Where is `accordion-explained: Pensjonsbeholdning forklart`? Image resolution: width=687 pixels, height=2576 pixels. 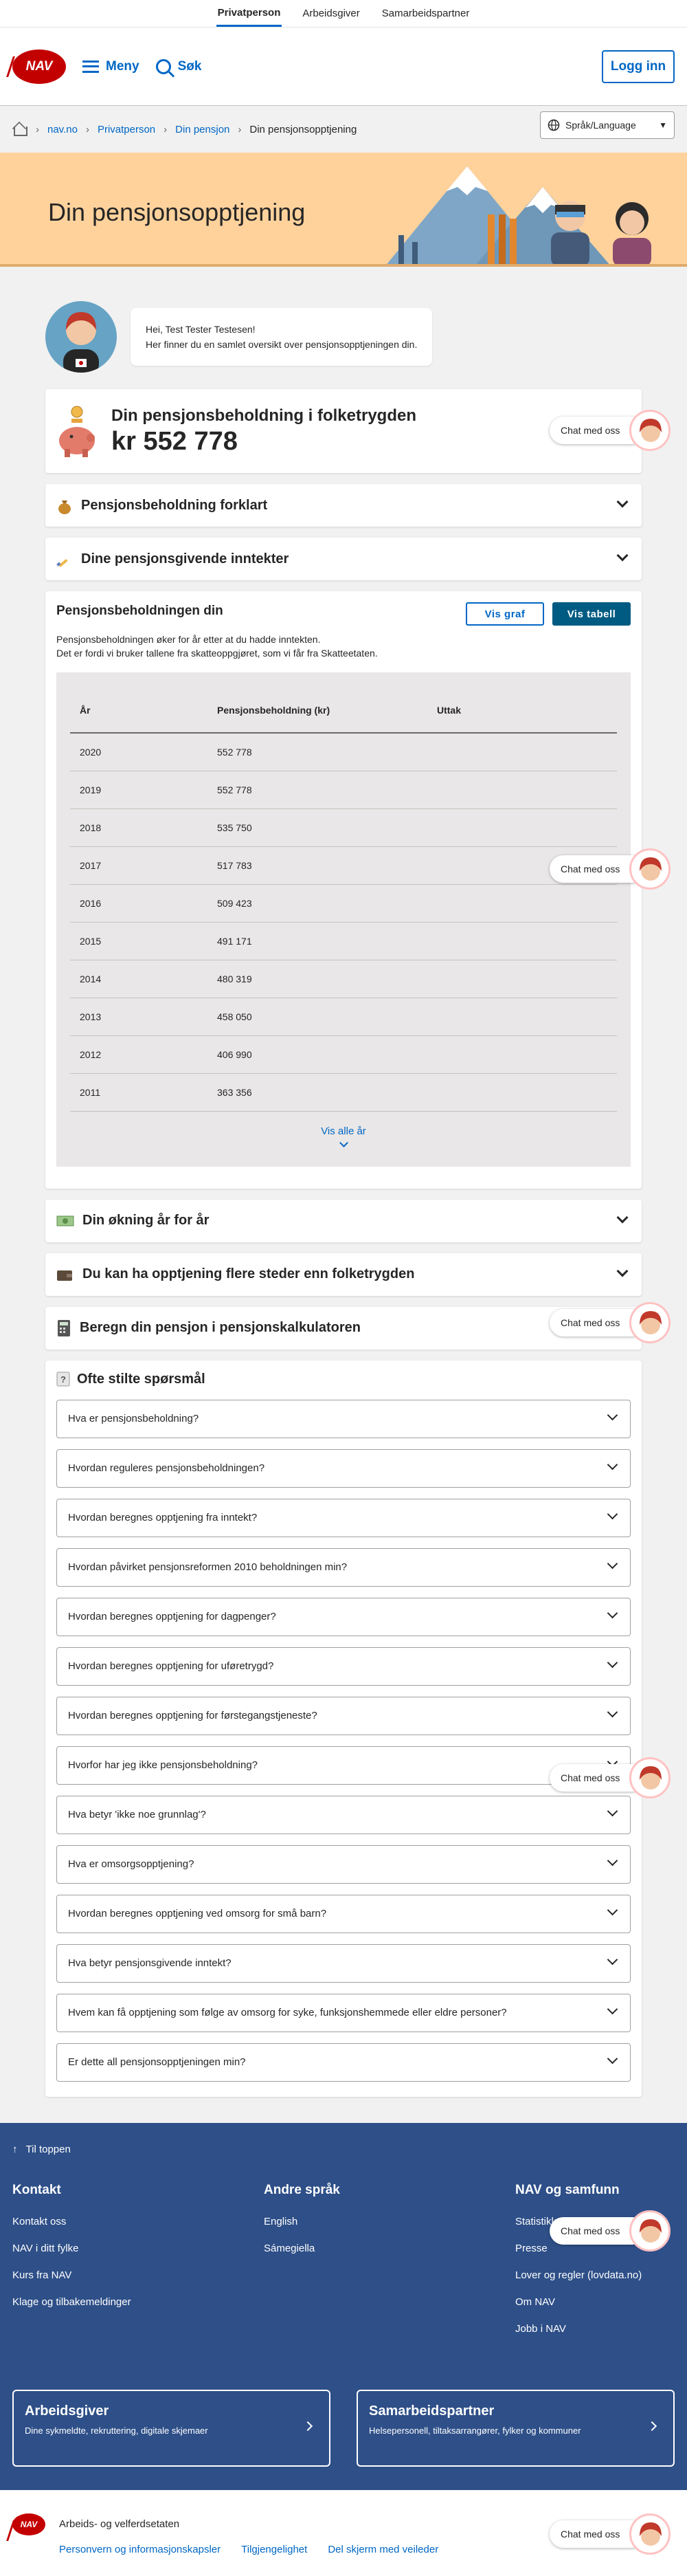 accordion-explained: Pensjonsbeholdning forklart is located at coordinates (343, 505).